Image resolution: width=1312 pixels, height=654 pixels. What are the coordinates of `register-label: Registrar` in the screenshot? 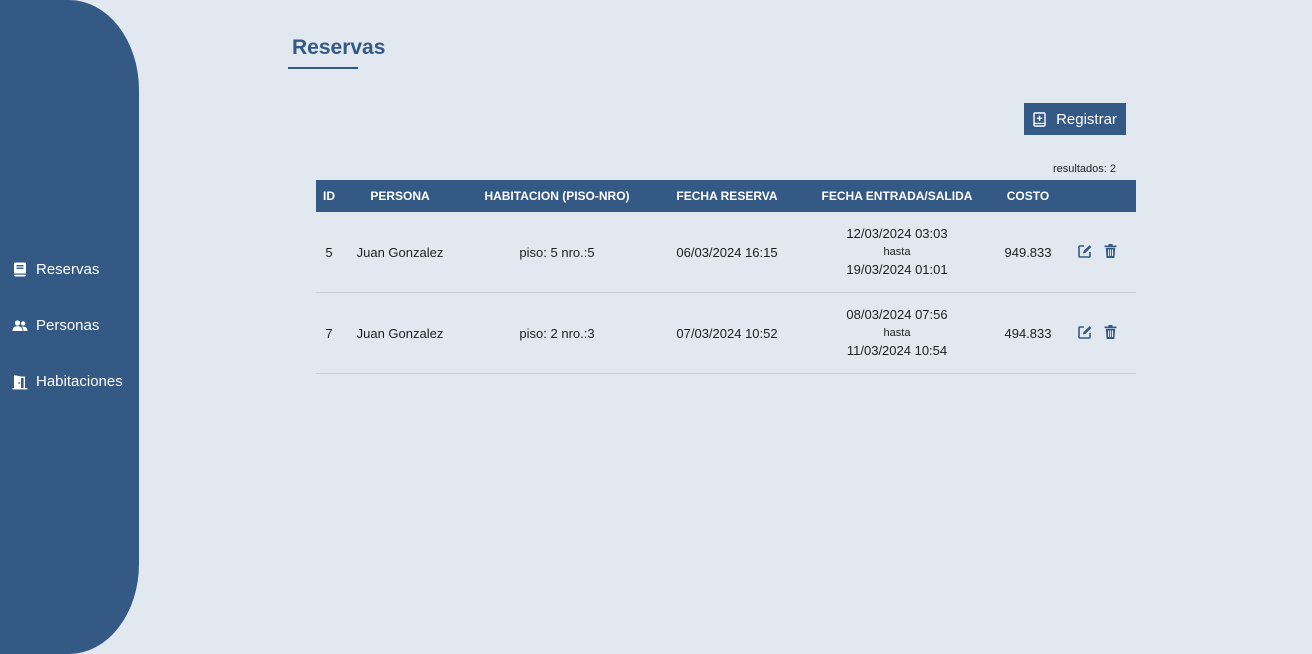 It's located at (1086, 119).